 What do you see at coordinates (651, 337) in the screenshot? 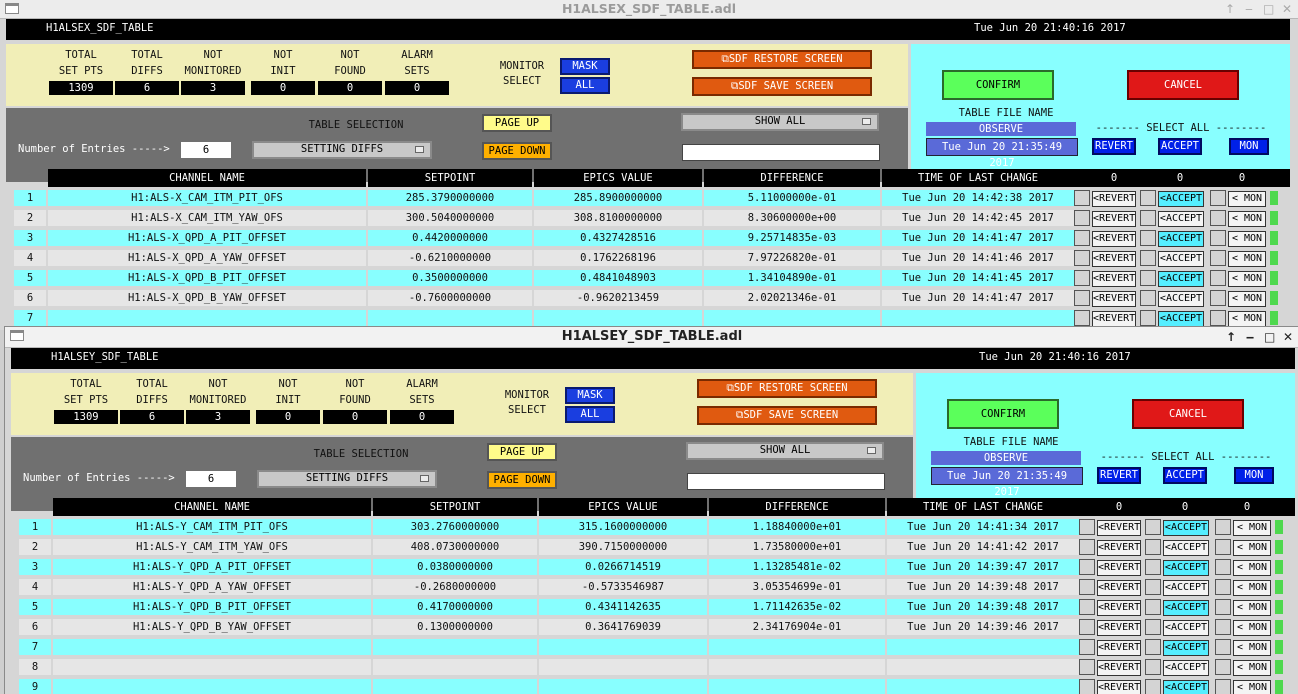
I see `titlebar: H1ALSEY_SDF_TABLE.adl ↑ ‒ □ ✕` at bounding box center [651, 337].